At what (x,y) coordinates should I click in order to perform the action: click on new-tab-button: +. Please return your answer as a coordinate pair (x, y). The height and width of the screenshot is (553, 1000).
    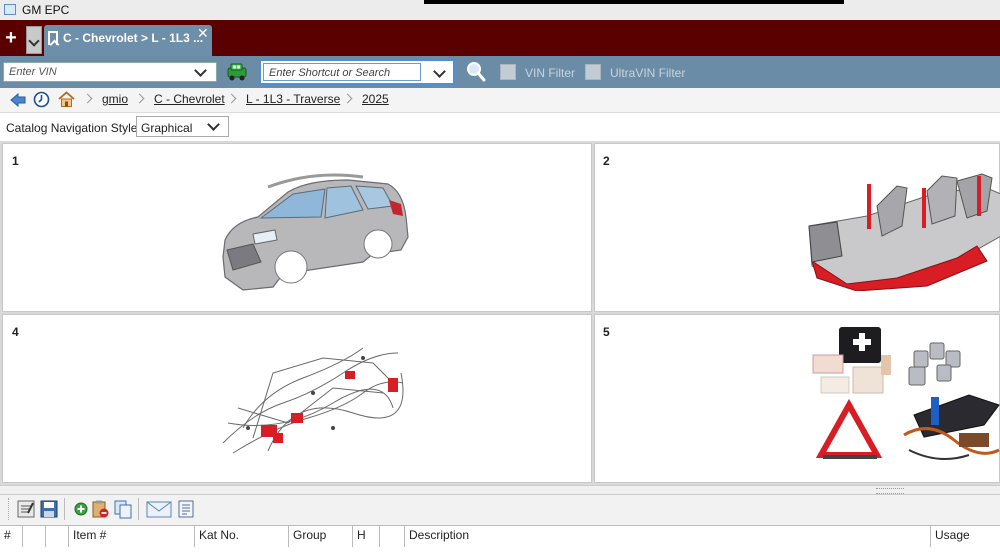
    Looking at the image, I should click on (11, 38).